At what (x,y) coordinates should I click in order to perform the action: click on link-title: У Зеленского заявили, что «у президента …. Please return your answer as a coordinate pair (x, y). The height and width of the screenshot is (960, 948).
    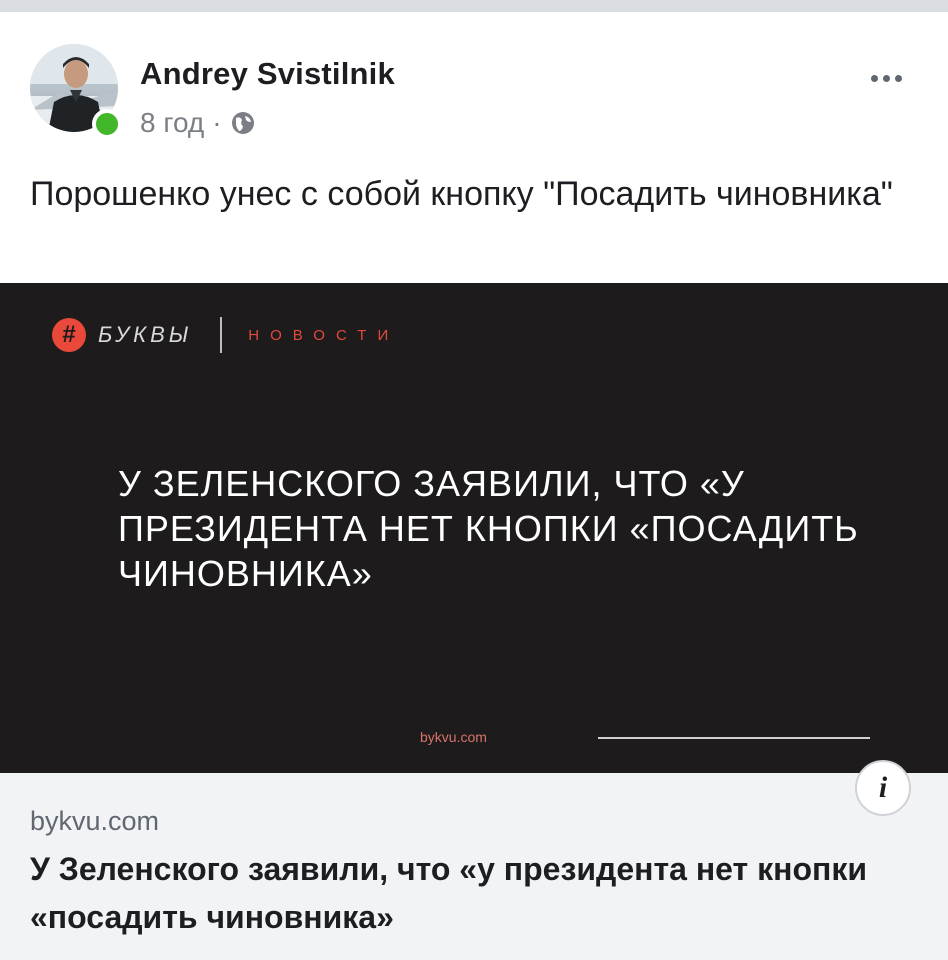
    Looking at the image, I should click on (470, 893).